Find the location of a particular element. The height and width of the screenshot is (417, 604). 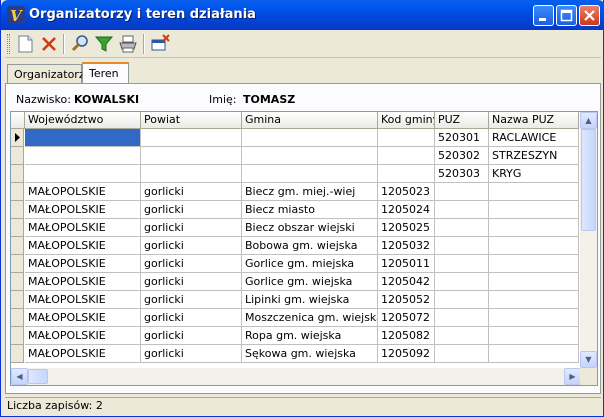

table-cell: 520302 is located at coordinates (462, 156).